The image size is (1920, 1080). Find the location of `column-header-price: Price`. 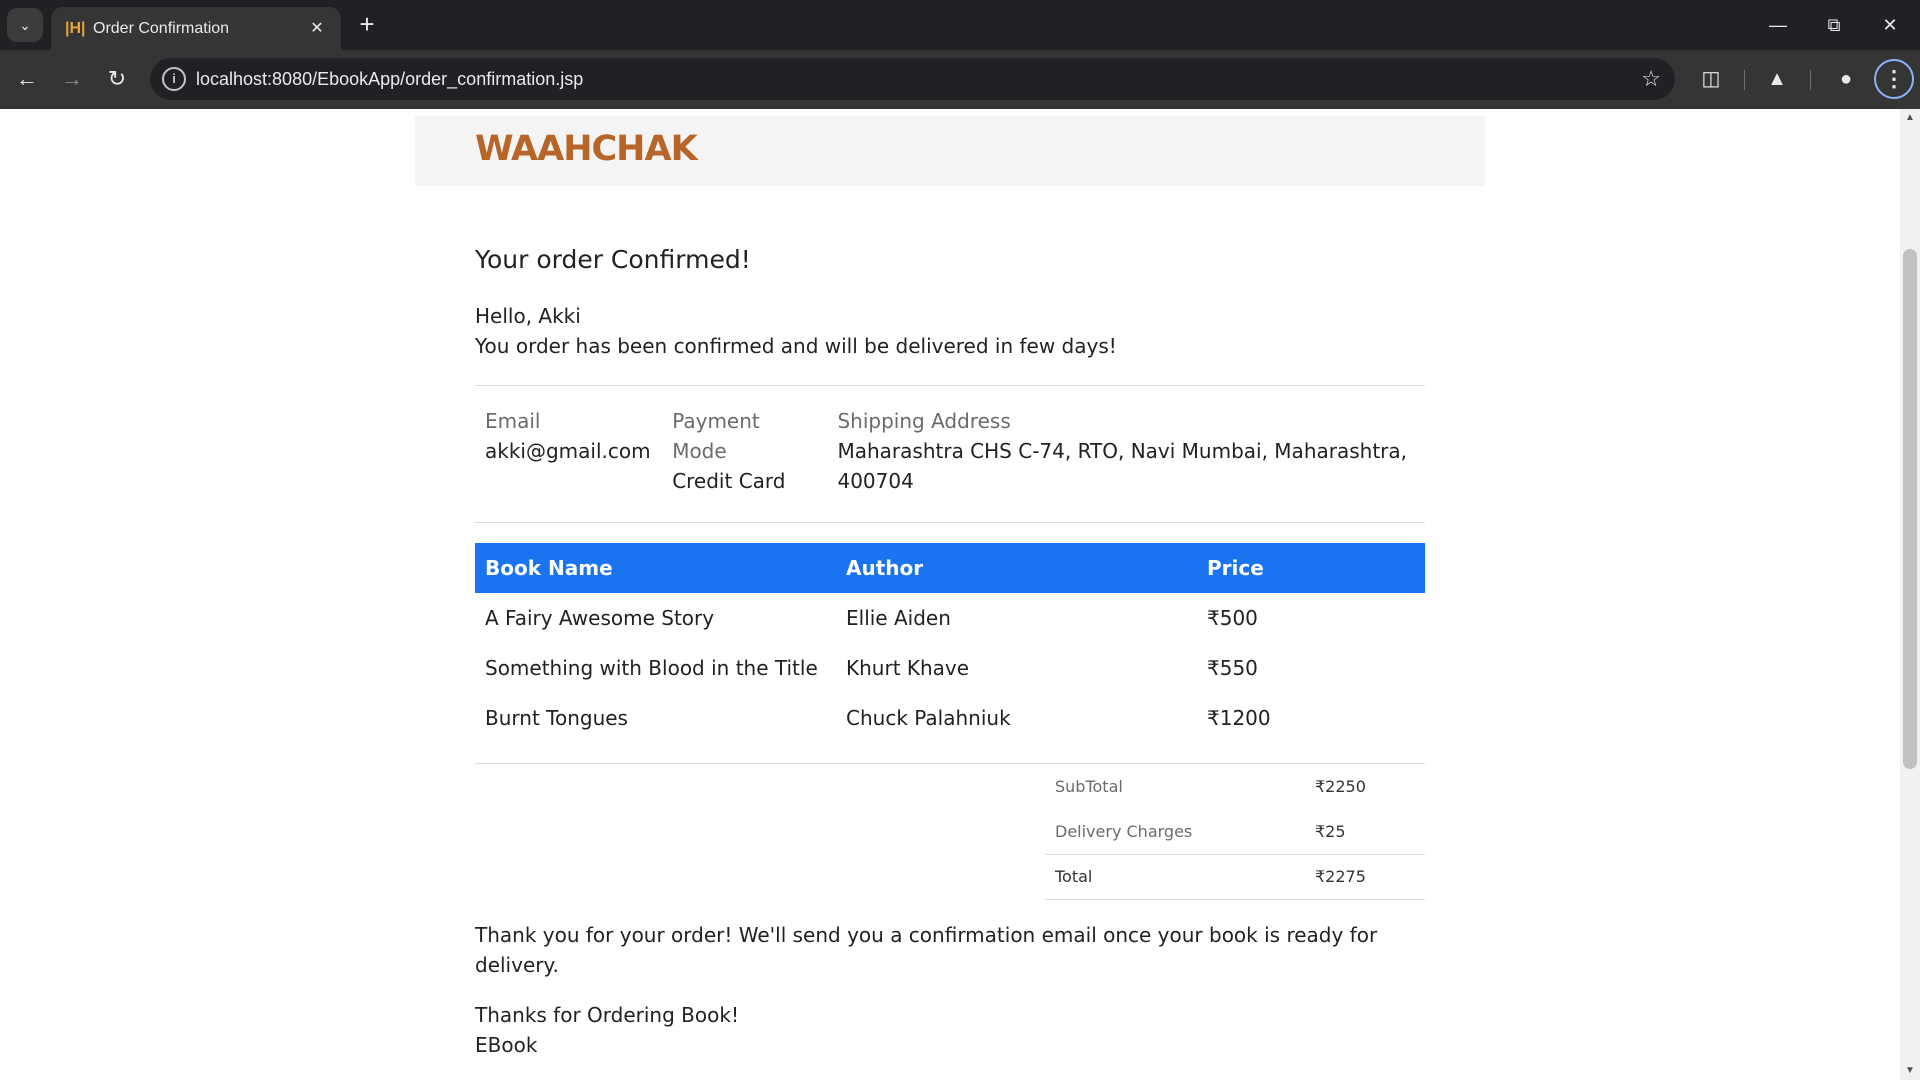

column-header-price: Price is located at coordinates (1311, 568).